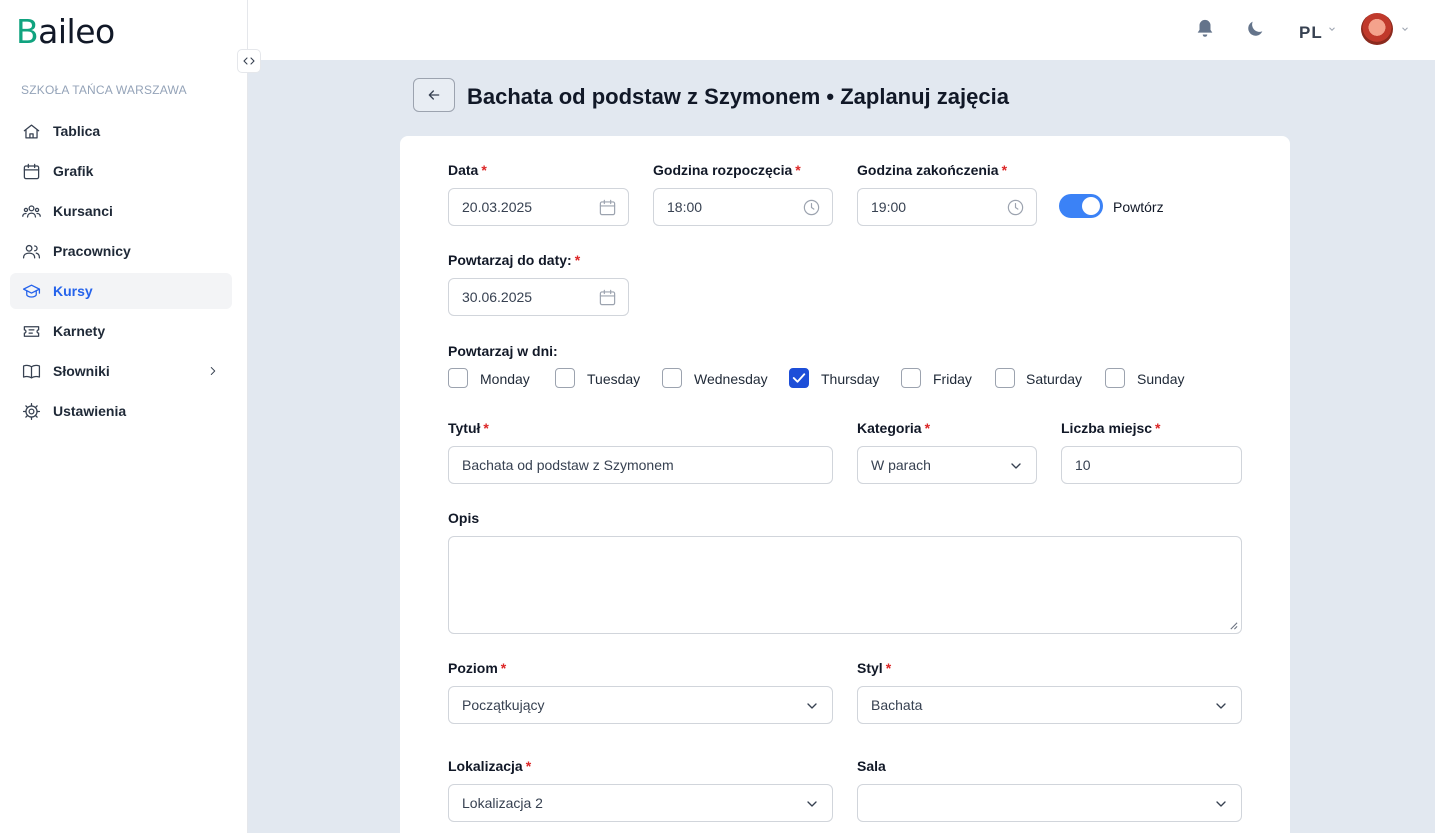  What do you see at coordinates (538, 207) in the screenshot?
I see `date-input: 20.03.2025` at bounding box center [538, 207].